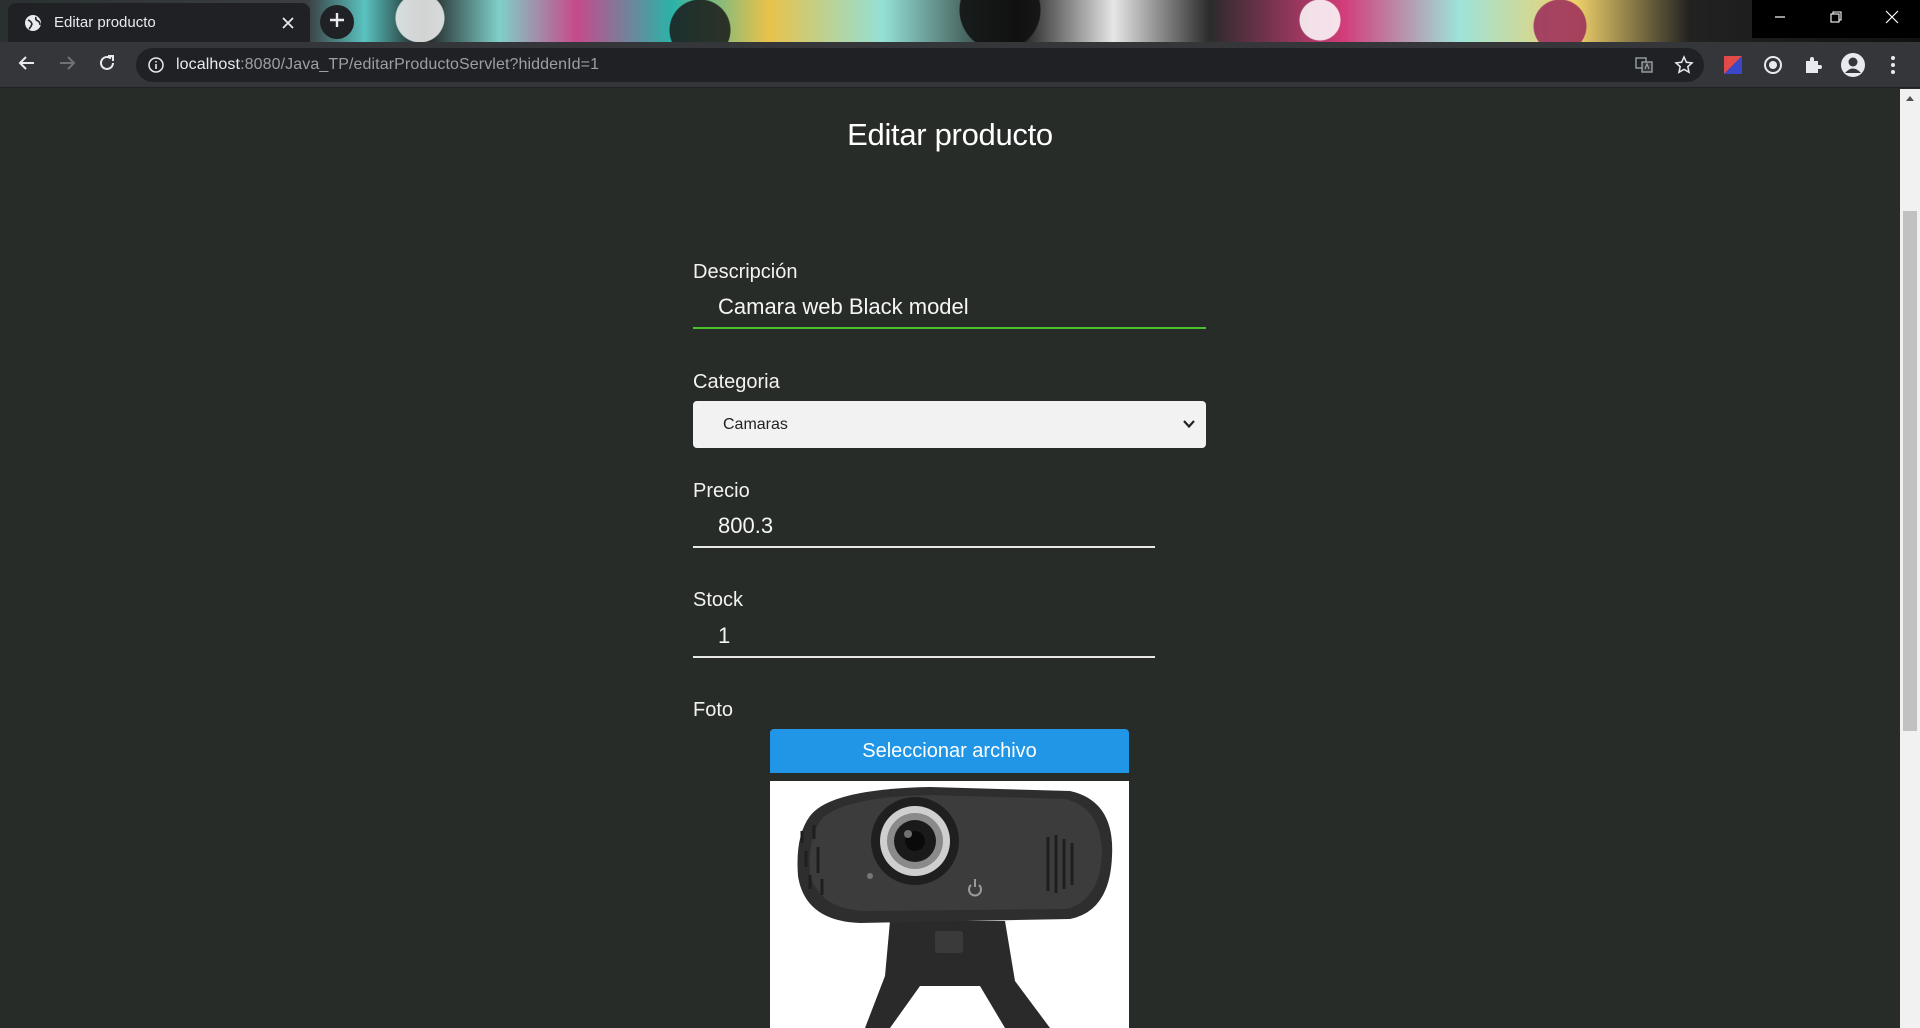 Image resolution: width=1920 pixels, height=1028 pixels. Describe the element at coordinates (713, 710) in the screenshot. I see `foto-label: Foto` at that location.